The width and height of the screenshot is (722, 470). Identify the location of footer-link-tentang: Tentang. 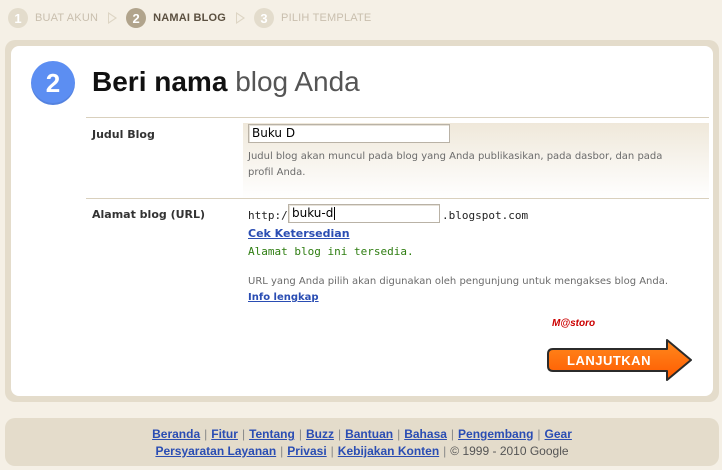
(272, 434).